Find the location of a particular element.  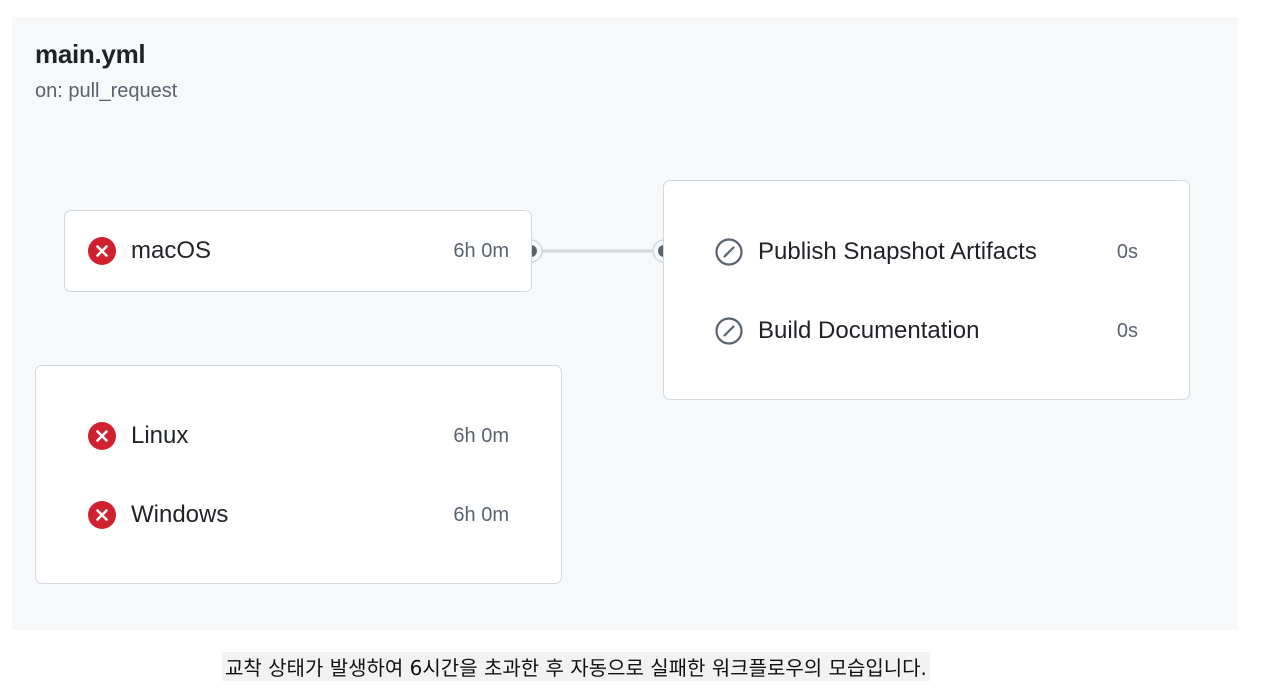

job-box-linux-windows: Linux 6h 0m Windows 6h 0m is located at coordinates (298, 474).